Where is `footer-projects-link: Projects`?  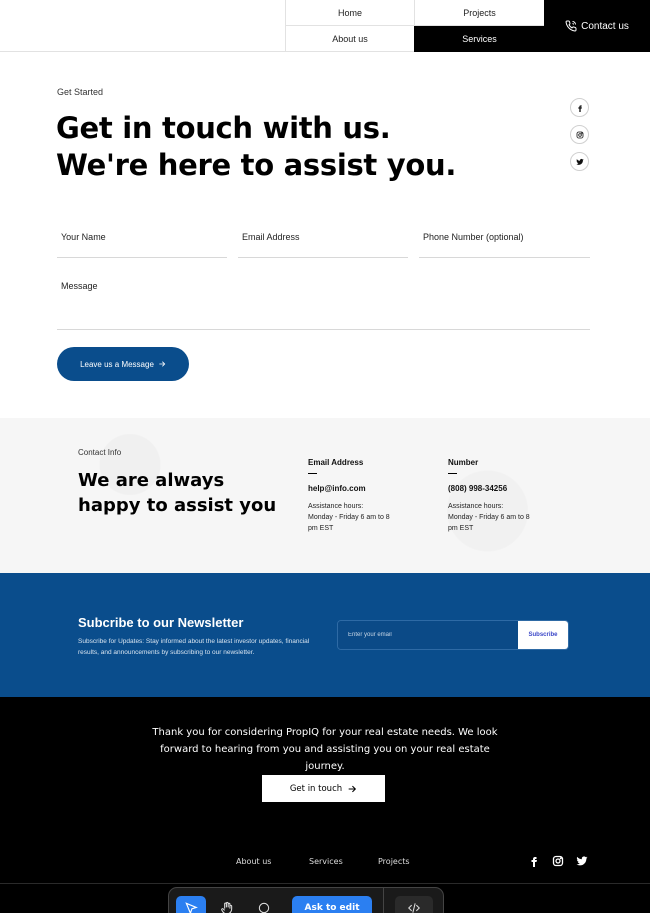
footer-projects-link: Projects is located at coordinates (394, 861).